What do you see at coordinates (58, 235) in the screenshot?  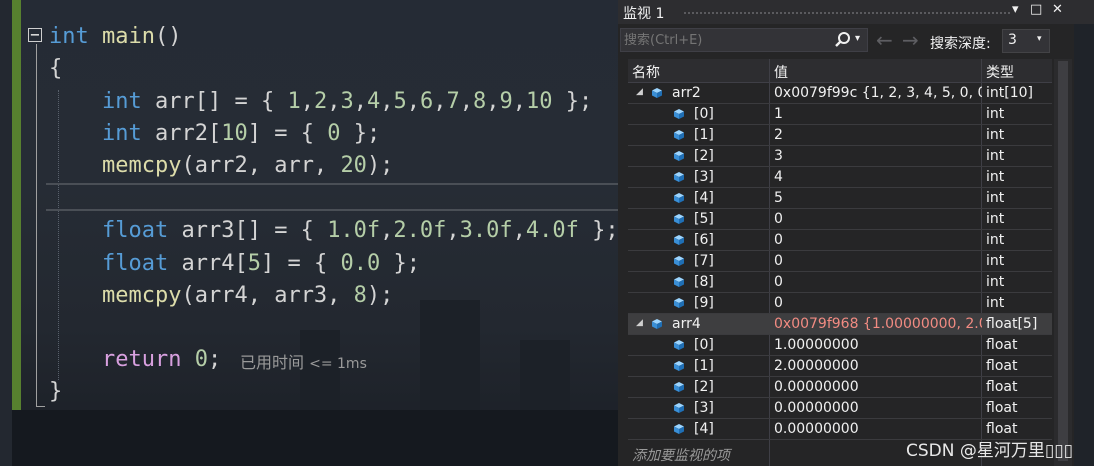 I see `indent-guide` at bounding box center [58, 235].